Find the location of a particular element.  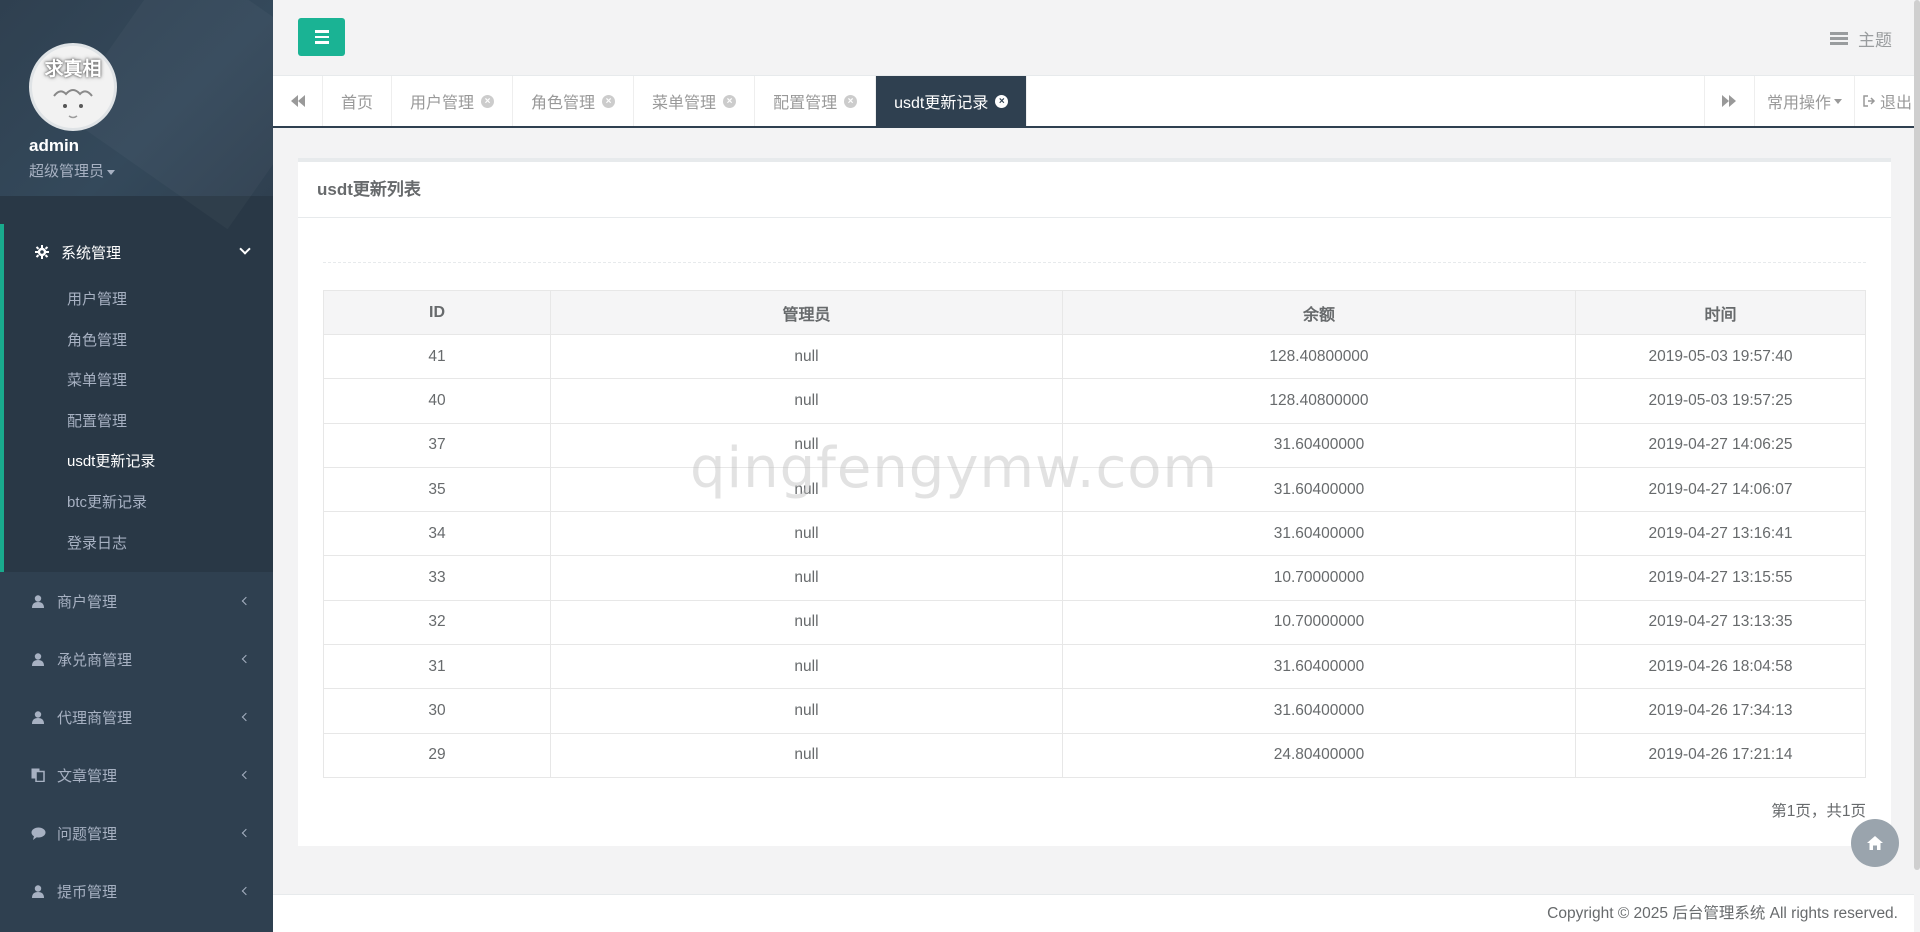

double-chevron-right-icon is located at coordinates (1729, 101).